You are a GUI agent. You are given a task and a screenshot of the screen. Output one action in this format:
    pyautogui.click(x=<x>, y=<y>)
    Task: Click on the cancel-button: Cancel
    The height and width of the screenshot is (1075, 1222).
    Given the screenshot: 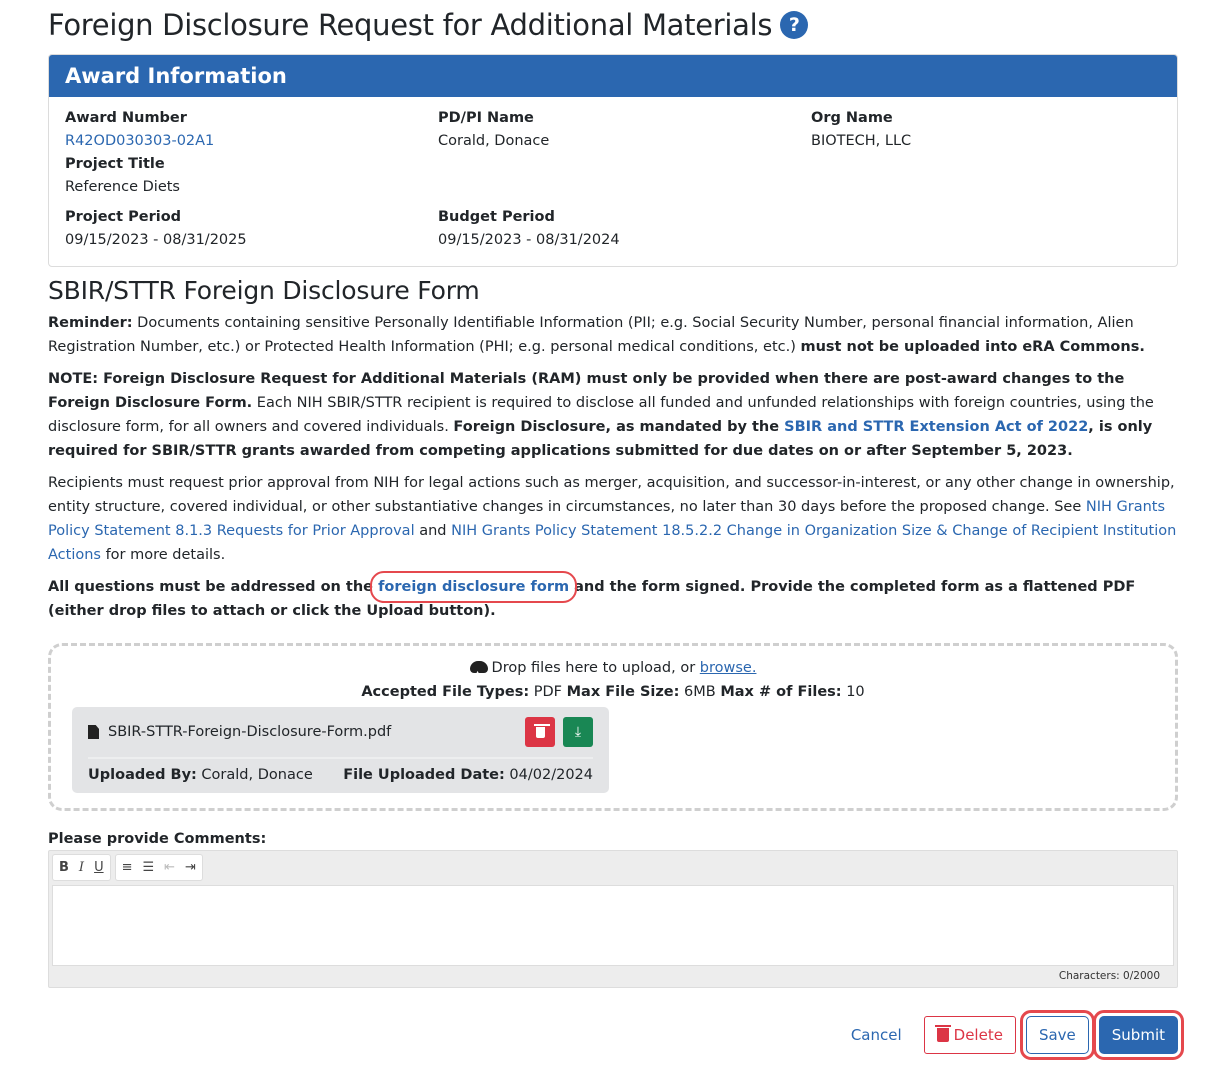 What is the action you would take?
    pyautogui.click(x=876, y=1035)
    